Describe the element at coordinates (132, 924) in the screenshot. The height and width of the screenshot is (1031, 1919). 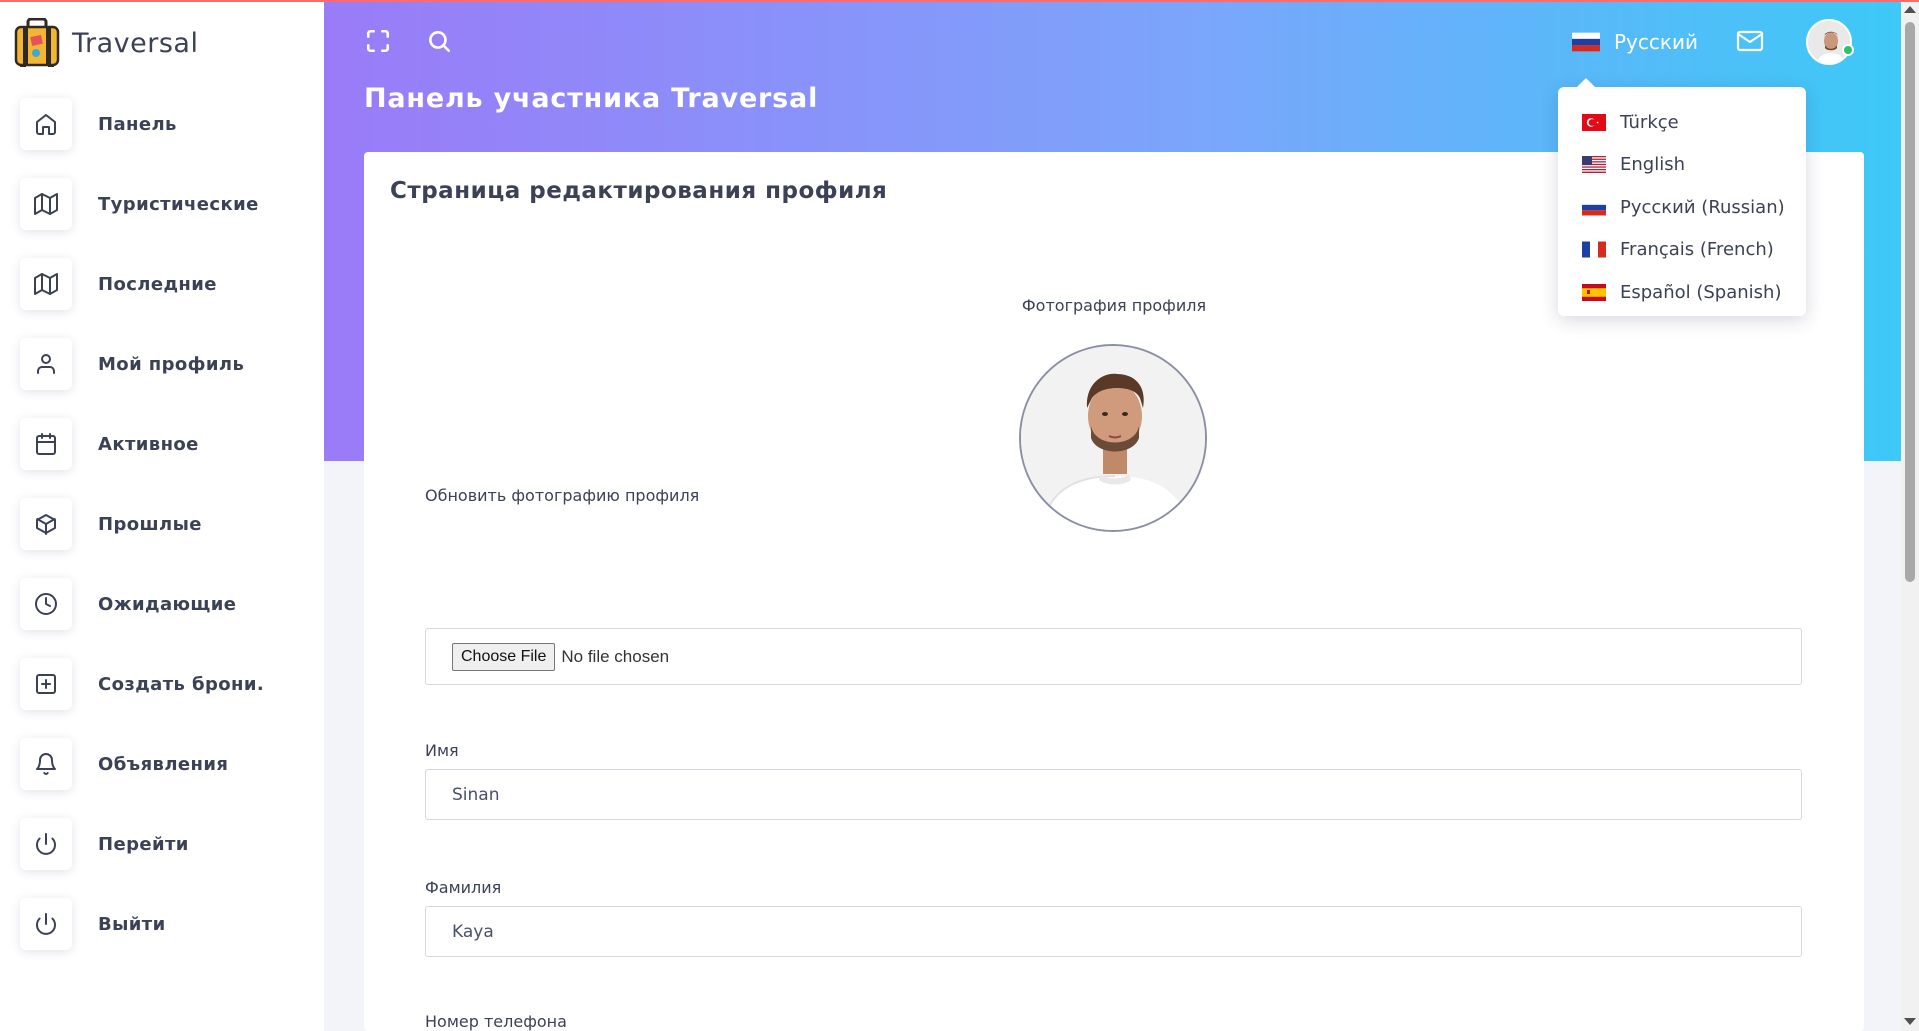
I see `sidebar-item-label: Выйти` at that location.